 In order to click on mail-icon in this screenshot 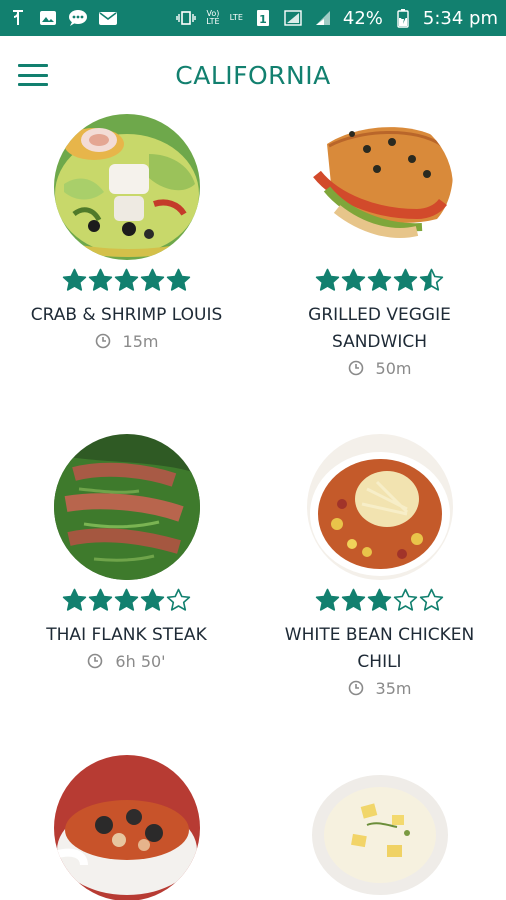, I will do `click(108, 18)`.